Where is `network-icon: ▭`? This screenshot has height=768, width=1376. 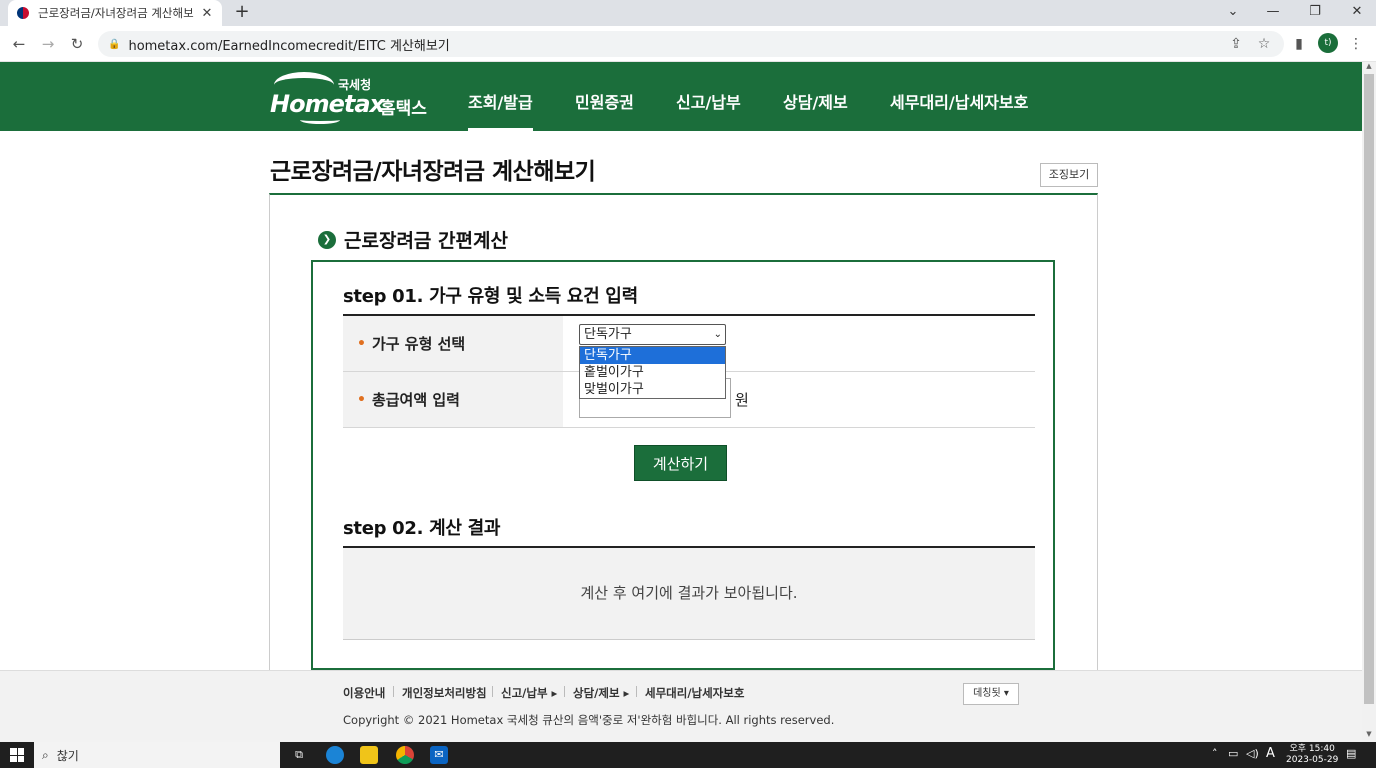 network-icon: ▭ is located at coordinates (1233, 753).